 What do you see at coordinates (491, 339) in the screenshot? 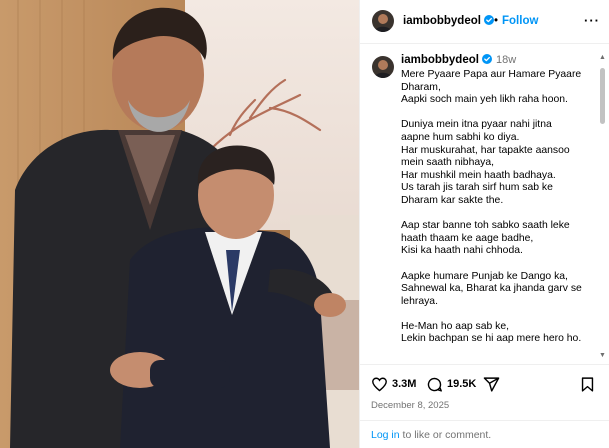
I see `caption-line: Lekin bachpan se hi aap mere hero ho.` at bounding box center [491, 339].